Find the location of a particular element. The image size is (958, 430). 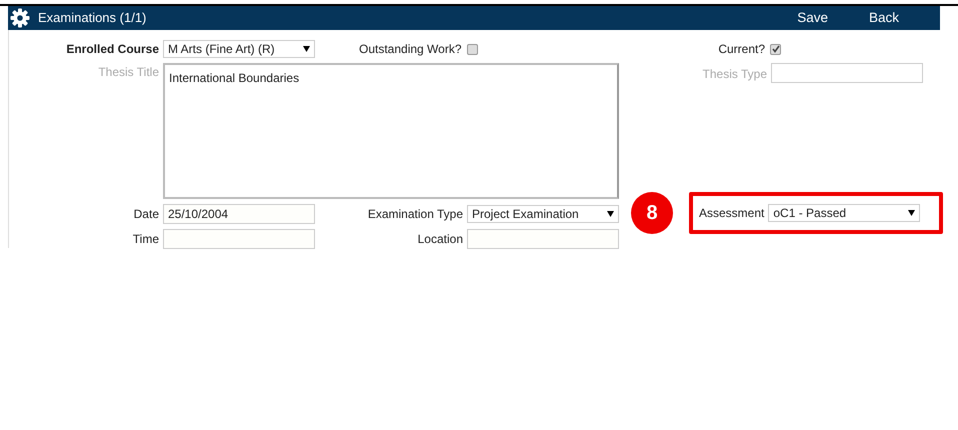

header-link: Back is located at coordinates (883, 18).